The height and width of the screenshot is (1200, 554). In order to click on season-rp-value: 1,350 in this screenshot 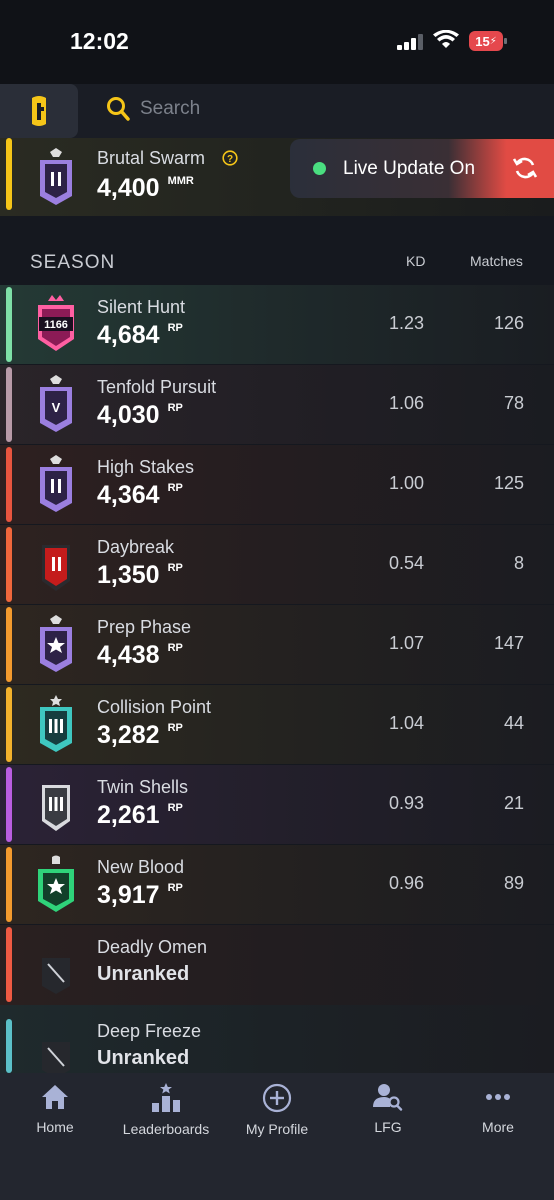, I will do `click(128, 575)`.